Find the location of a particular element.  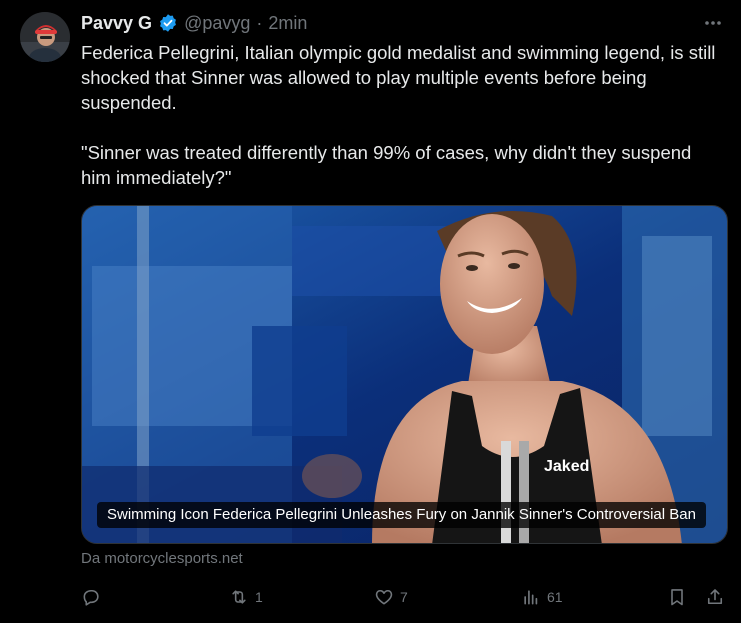

action-bar: 1 7 61 is located at coordinates (404, 597).